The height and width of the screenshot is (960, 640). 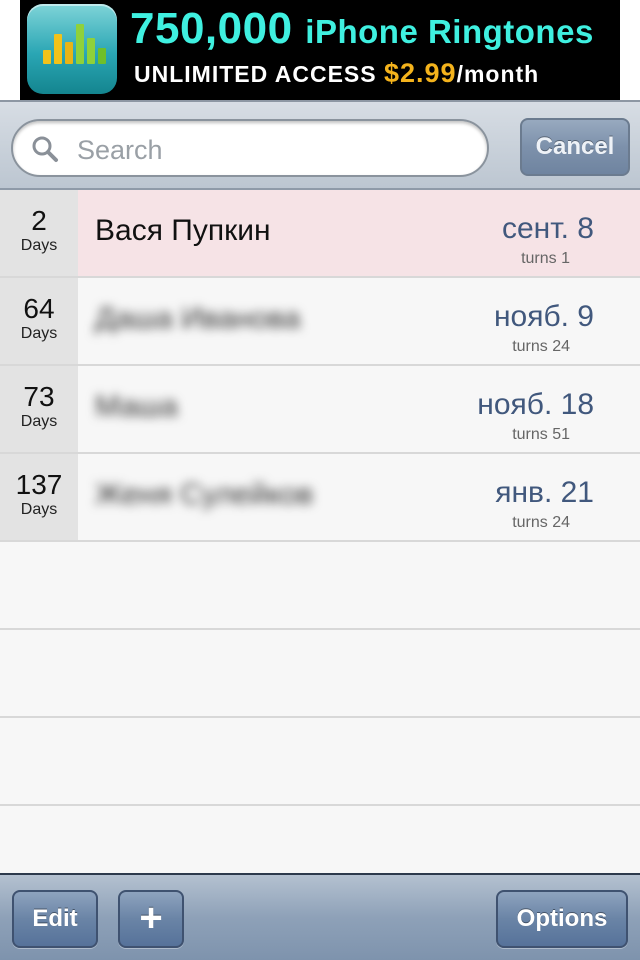 I want to click on contact-name: Даша Иванова, so click(x=198, y=318).